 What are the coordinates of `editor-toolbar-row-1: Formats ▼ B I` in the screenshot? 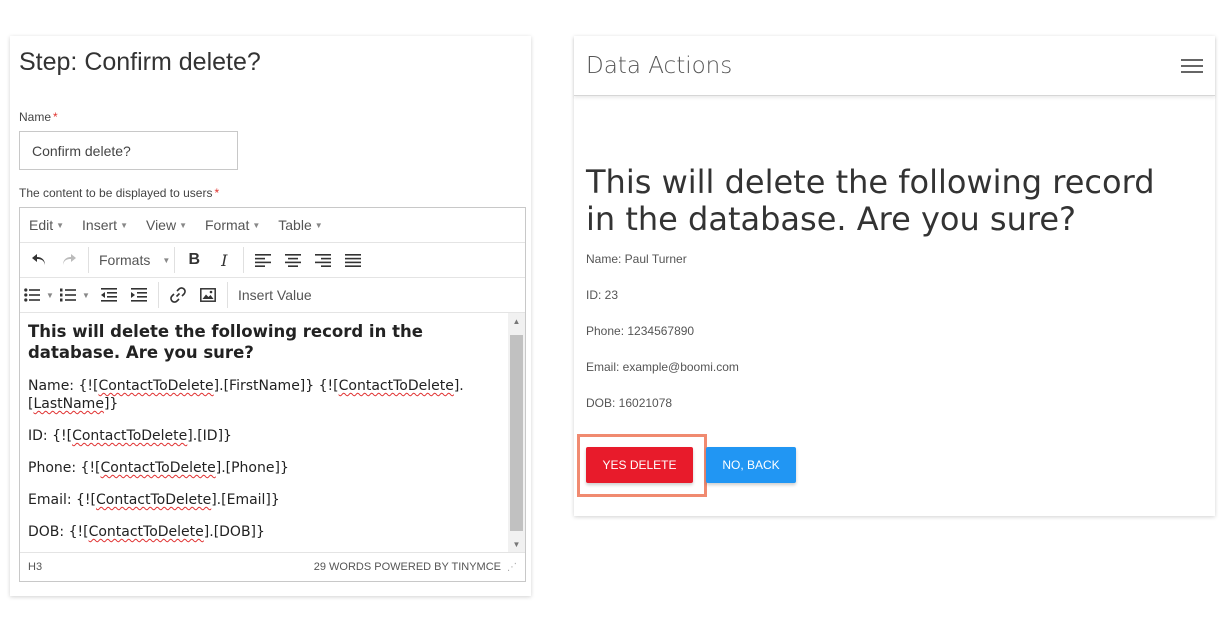 It's located at (272, 260).